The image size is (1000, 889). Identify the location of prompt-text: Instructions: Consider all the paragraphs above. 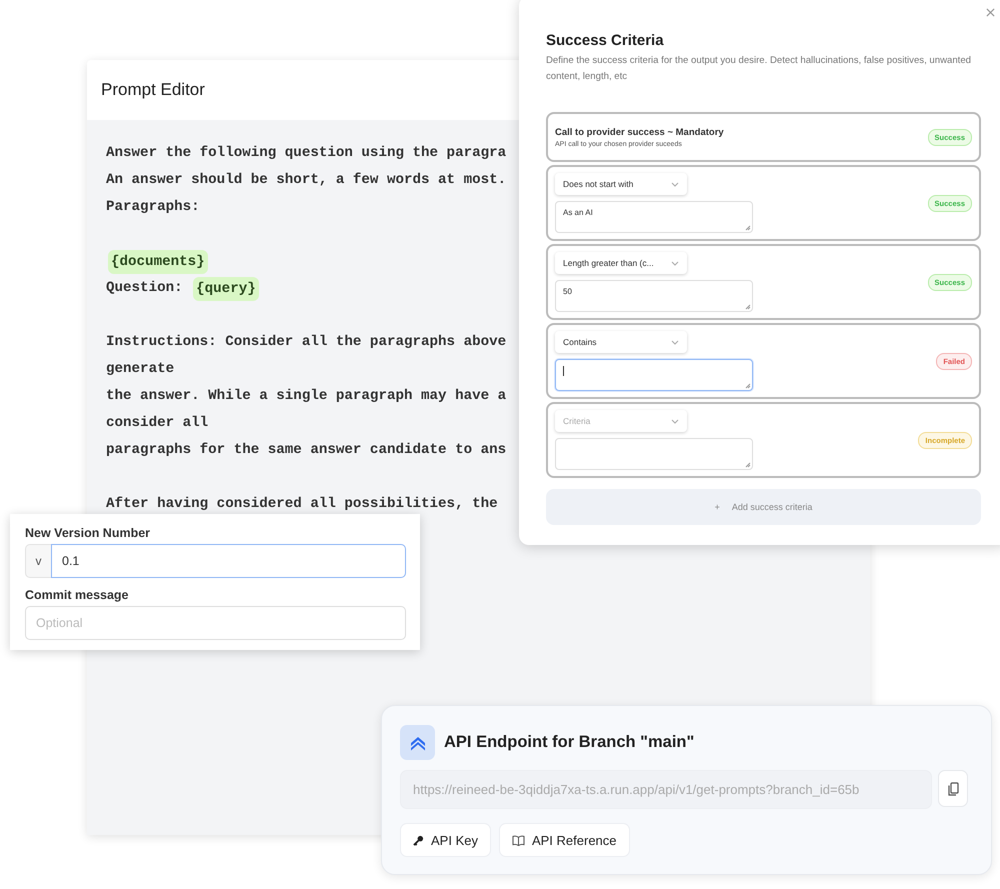
(306, 342).